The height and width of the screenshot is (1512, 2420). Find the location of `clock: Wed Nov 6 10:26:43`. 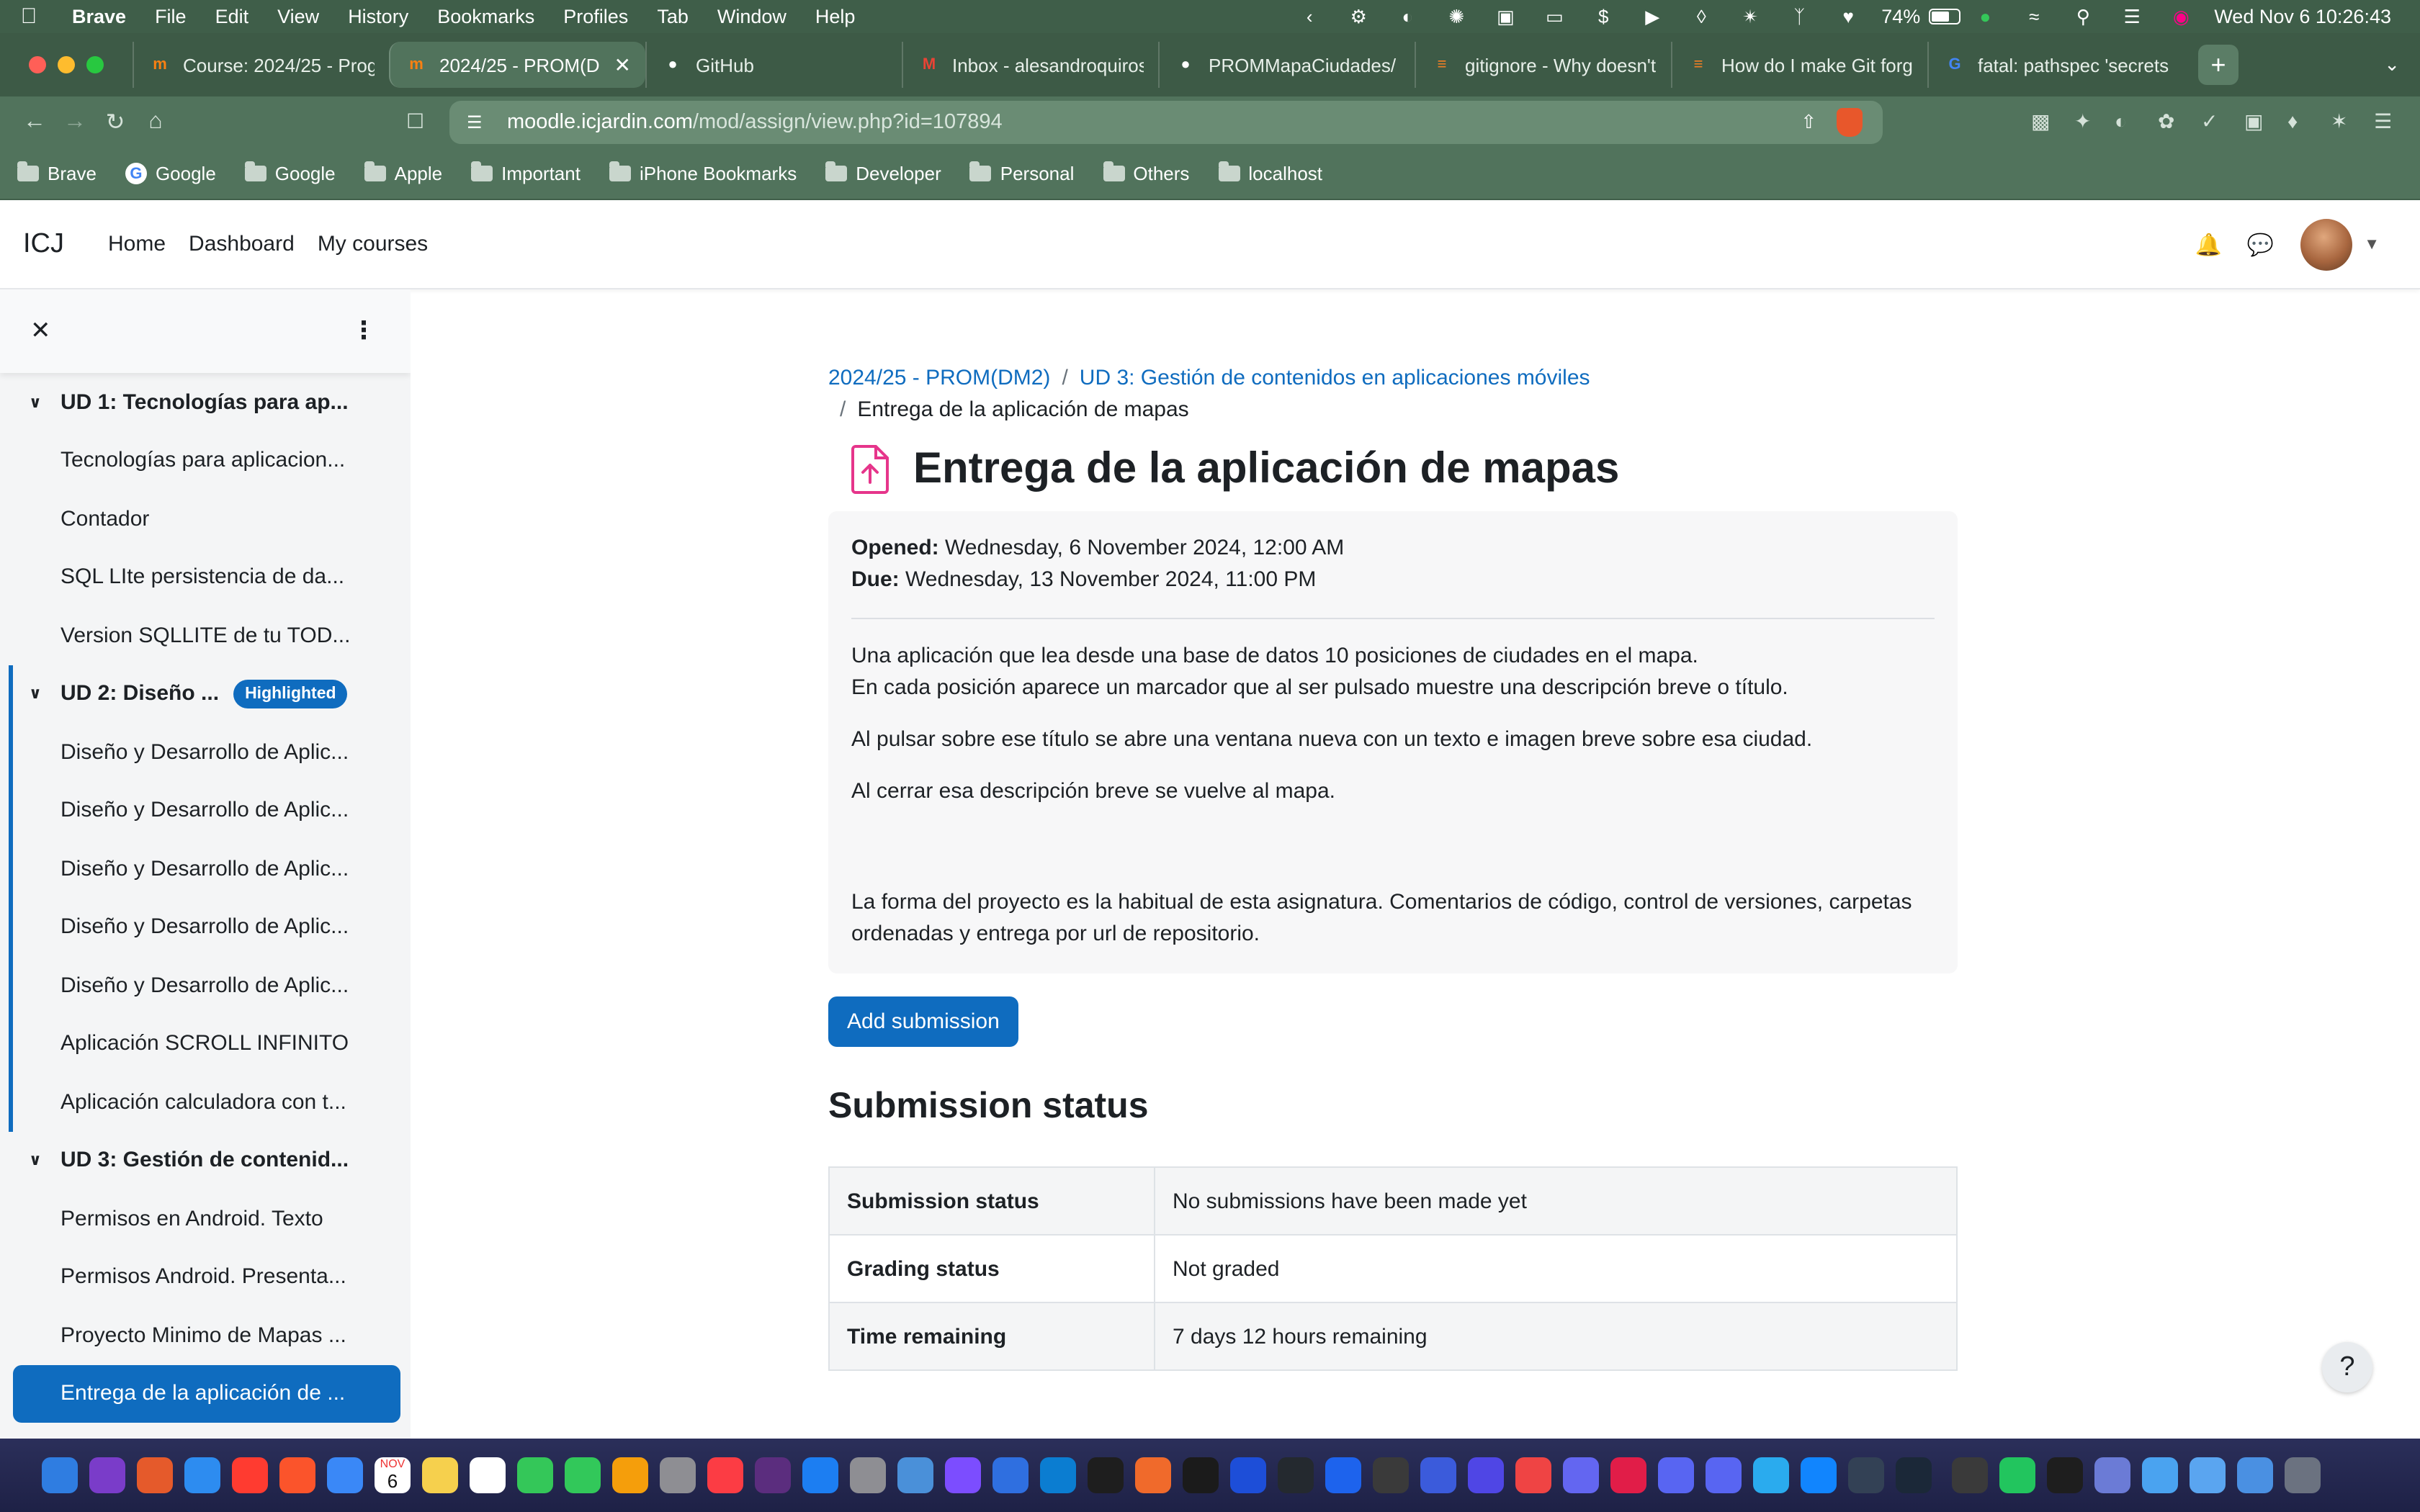

clock: Wed Nov 6 10:26:43 is located at coordinates (2302, 16).